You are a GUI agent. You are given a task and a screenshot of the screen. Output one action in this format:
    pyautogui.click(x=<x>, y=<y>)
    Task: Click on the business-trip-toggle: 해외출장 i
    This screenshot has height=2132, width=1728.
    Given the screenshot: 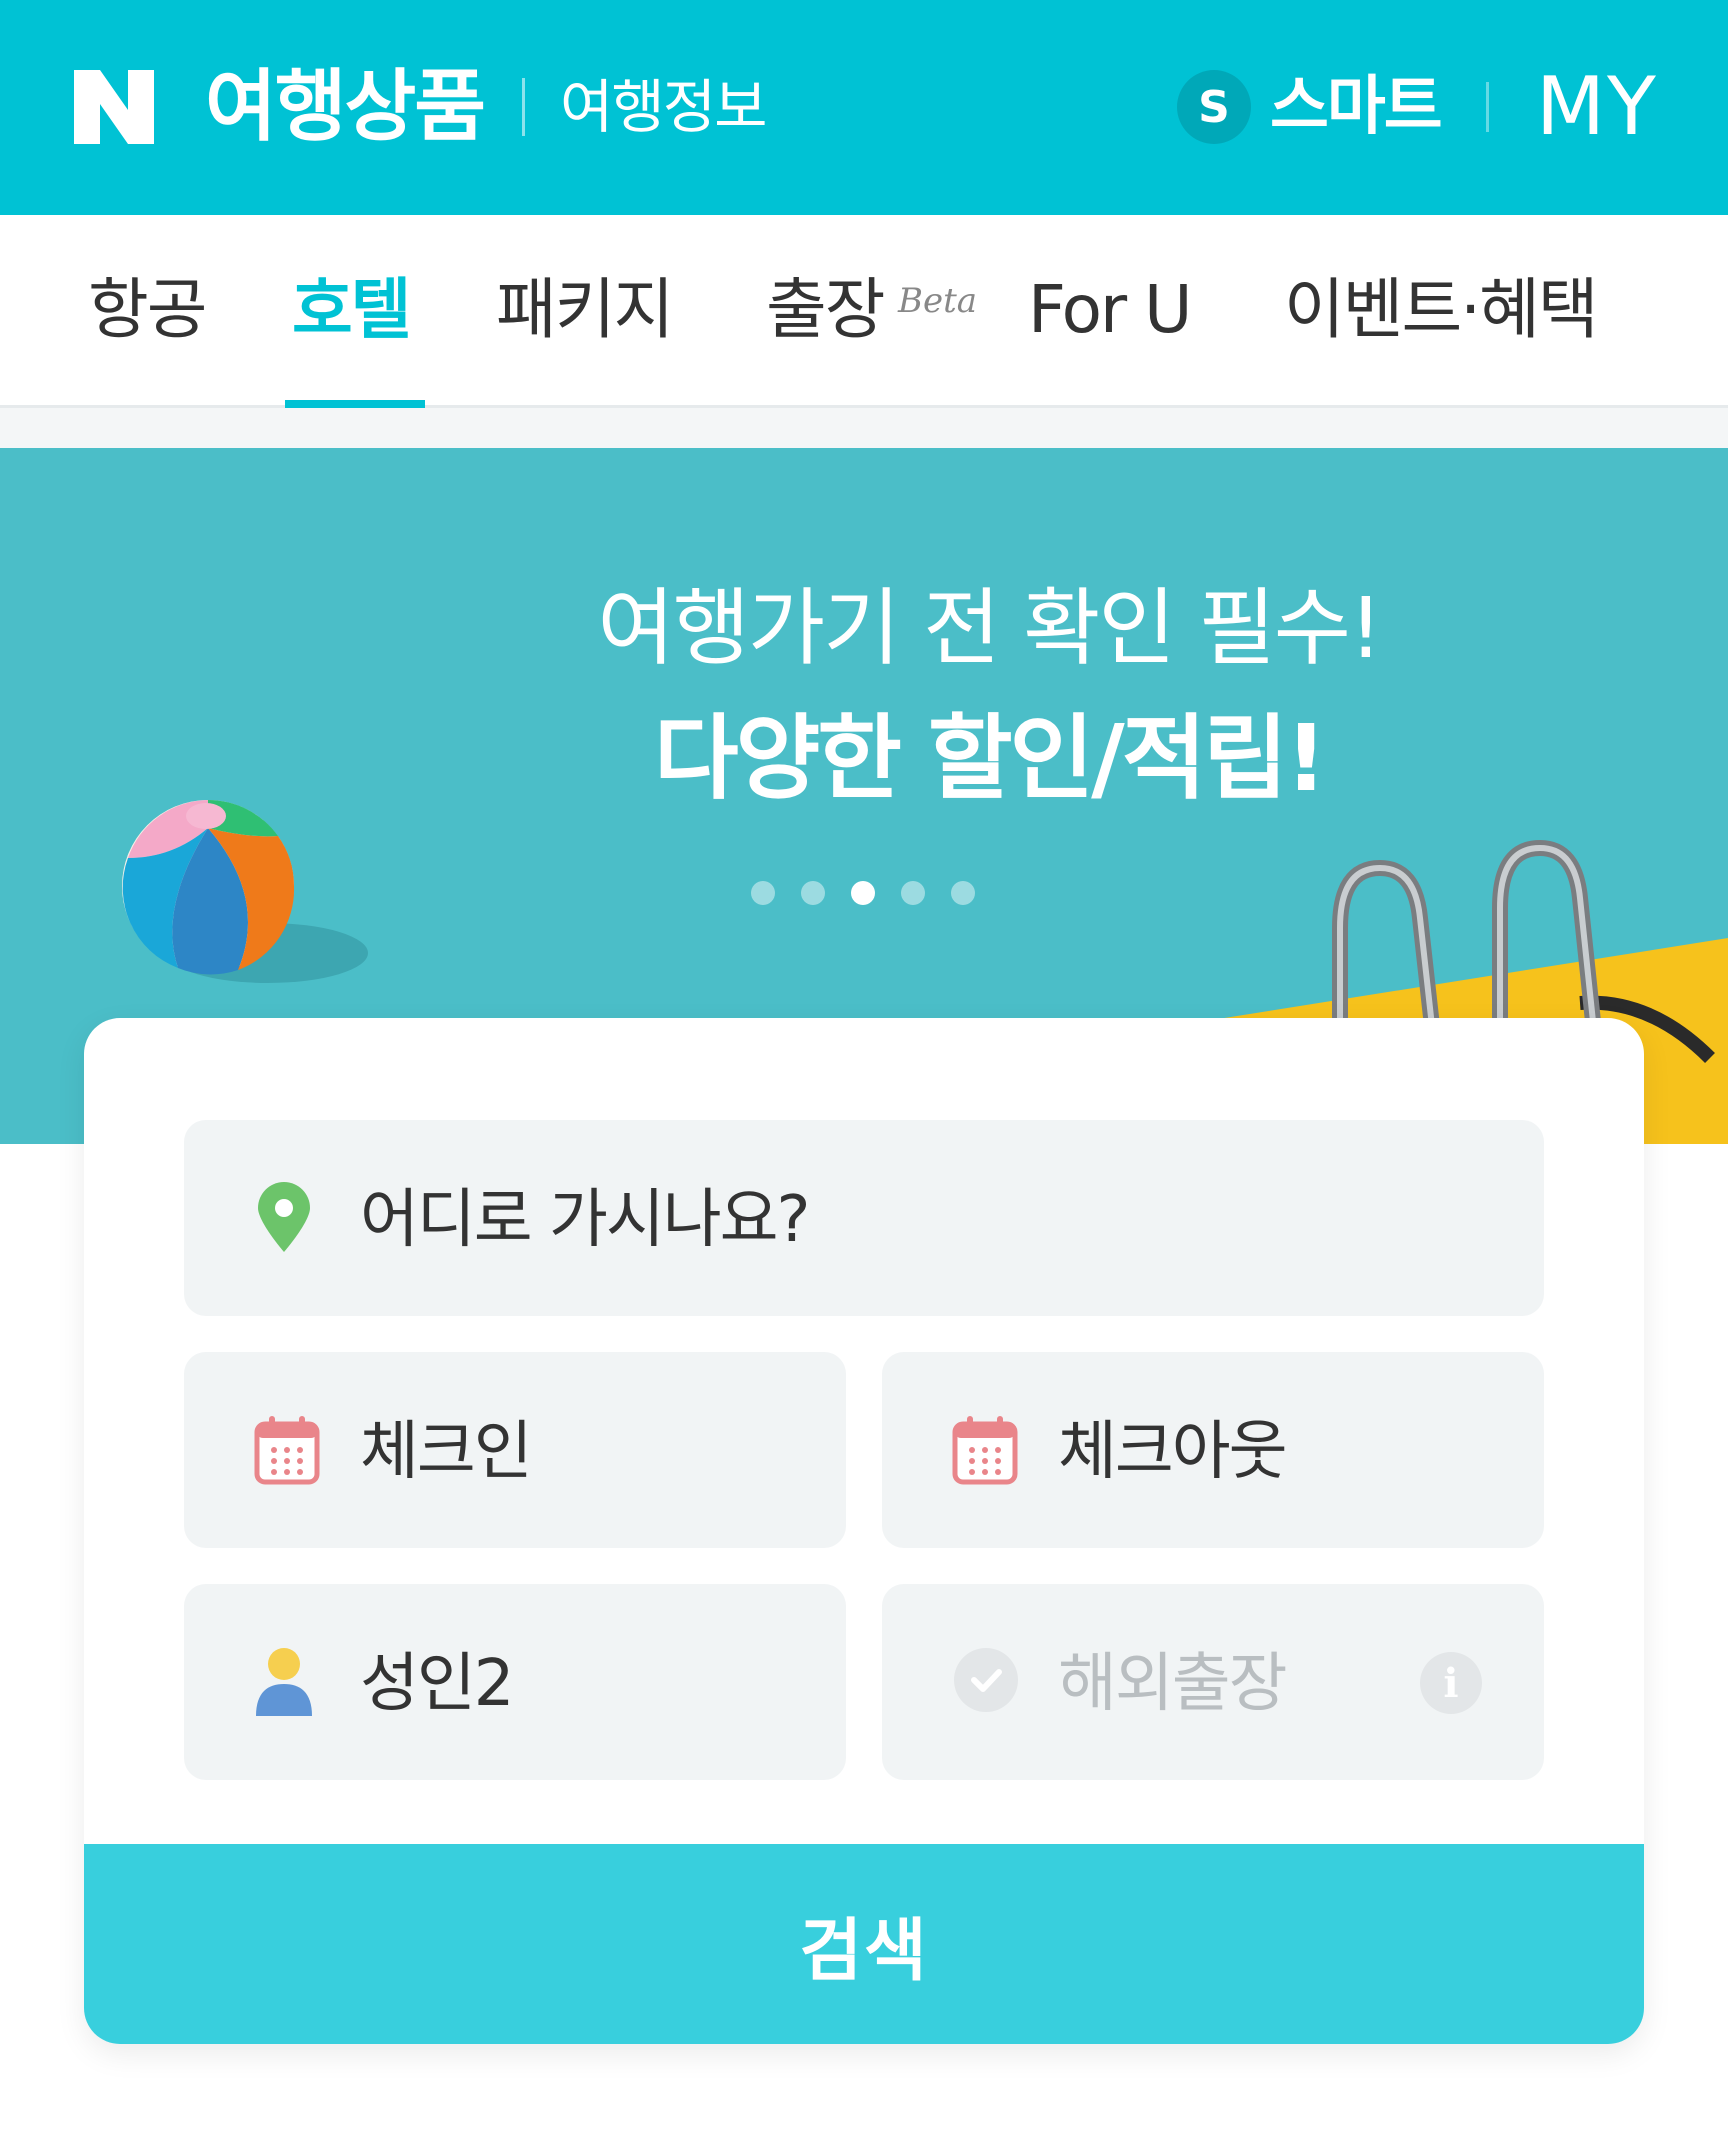 What is the action you would take?
    pyautogui.click(x=1213, y=1682)
    